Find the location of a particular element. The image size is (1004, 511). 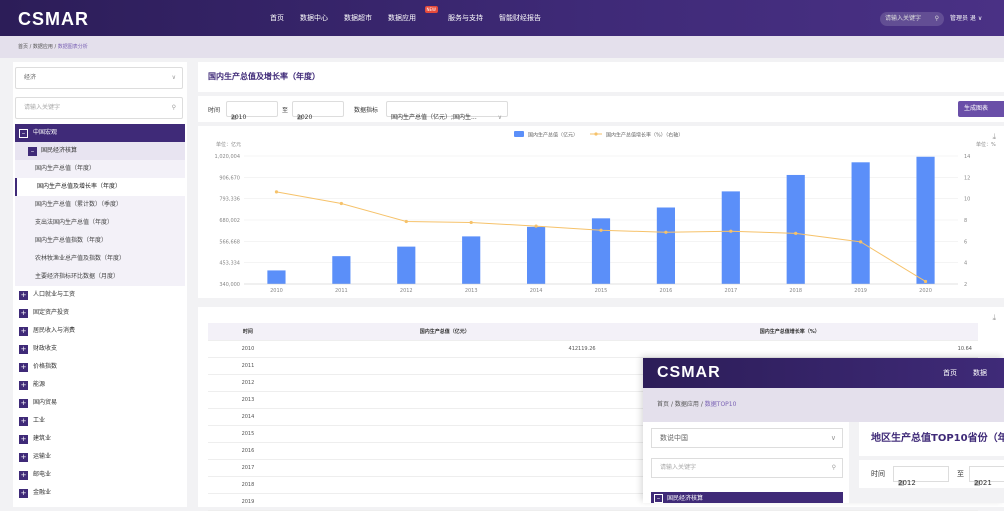

x-tick-label: 2016 is located at coordinates (666, 291).